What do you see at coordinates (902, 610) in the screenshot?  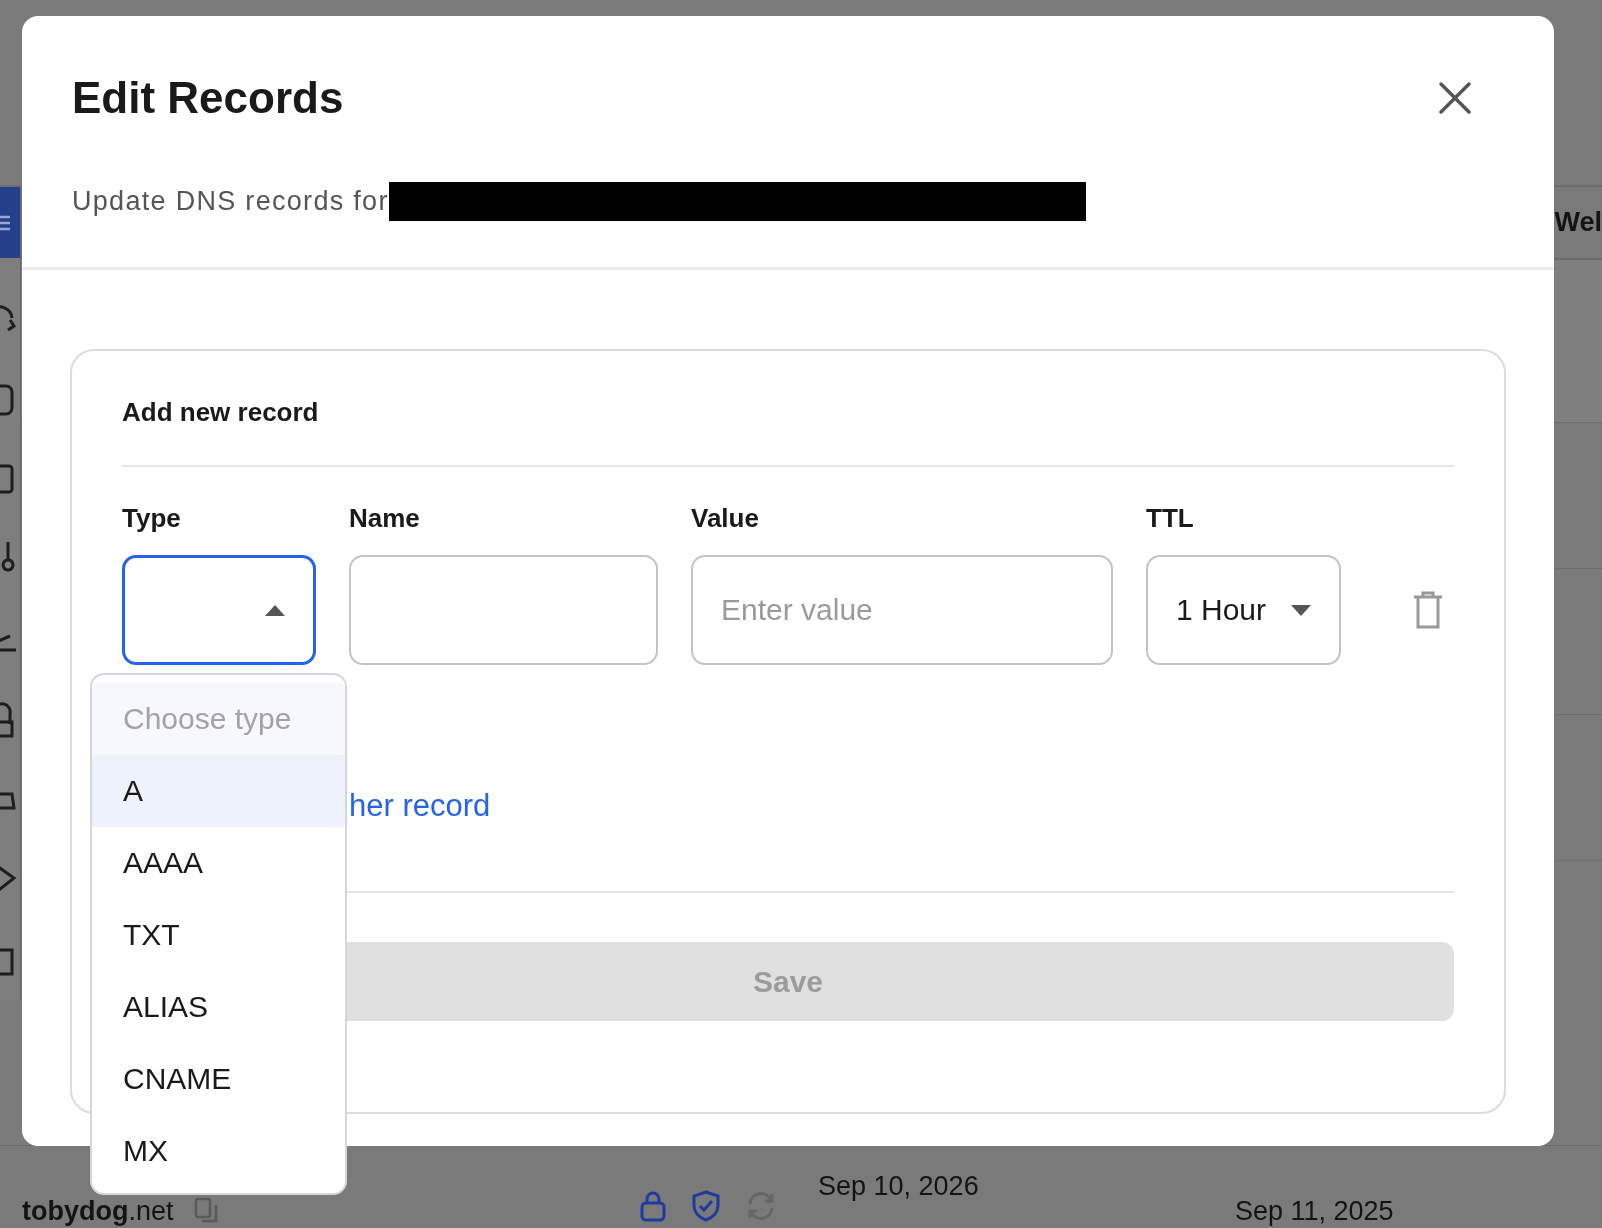 I see `input-field: Enter value` at bounding box center [902, 610].